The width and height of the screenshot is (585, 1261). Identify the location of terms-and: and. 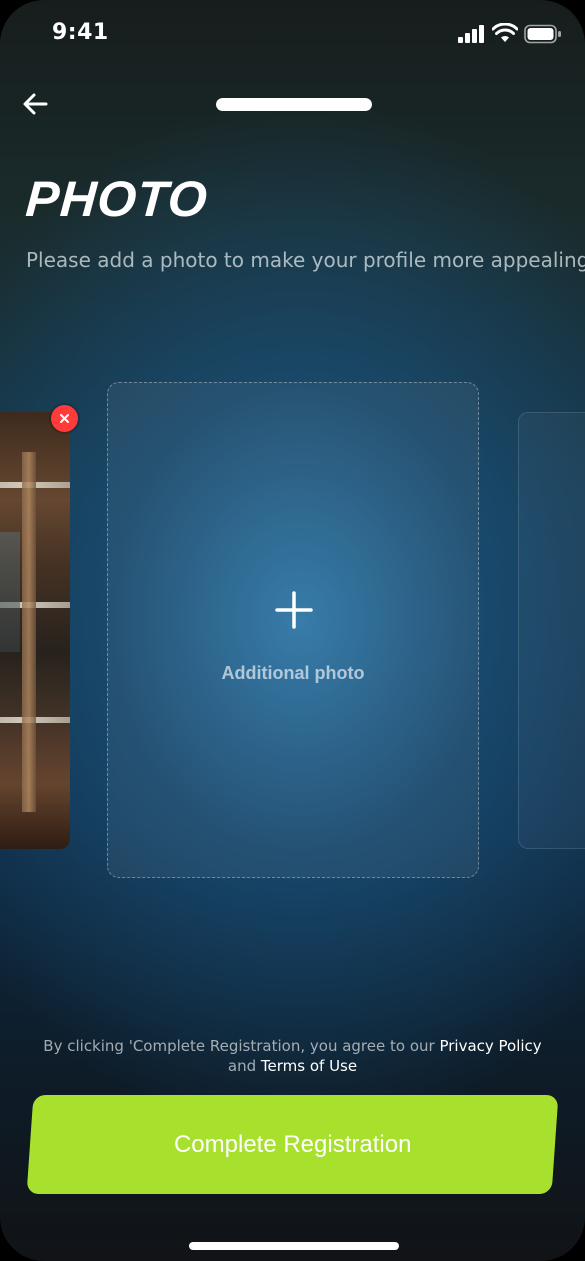
(242, 1066).